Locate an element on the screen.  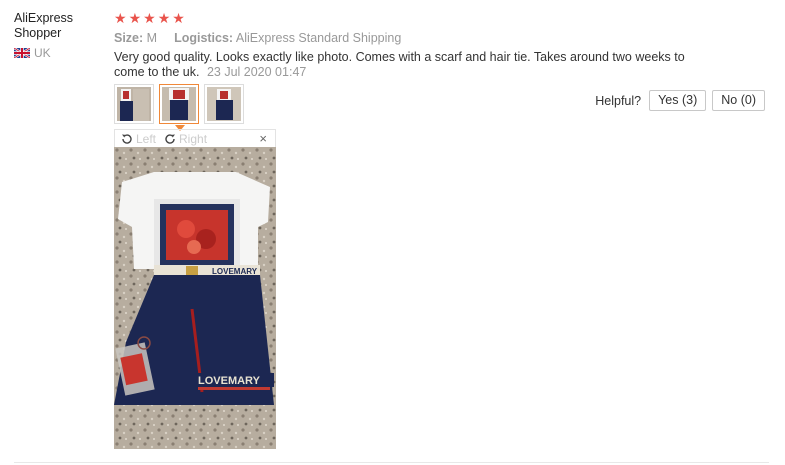
thumbnail-2-image is located at coordinates (179, 104).